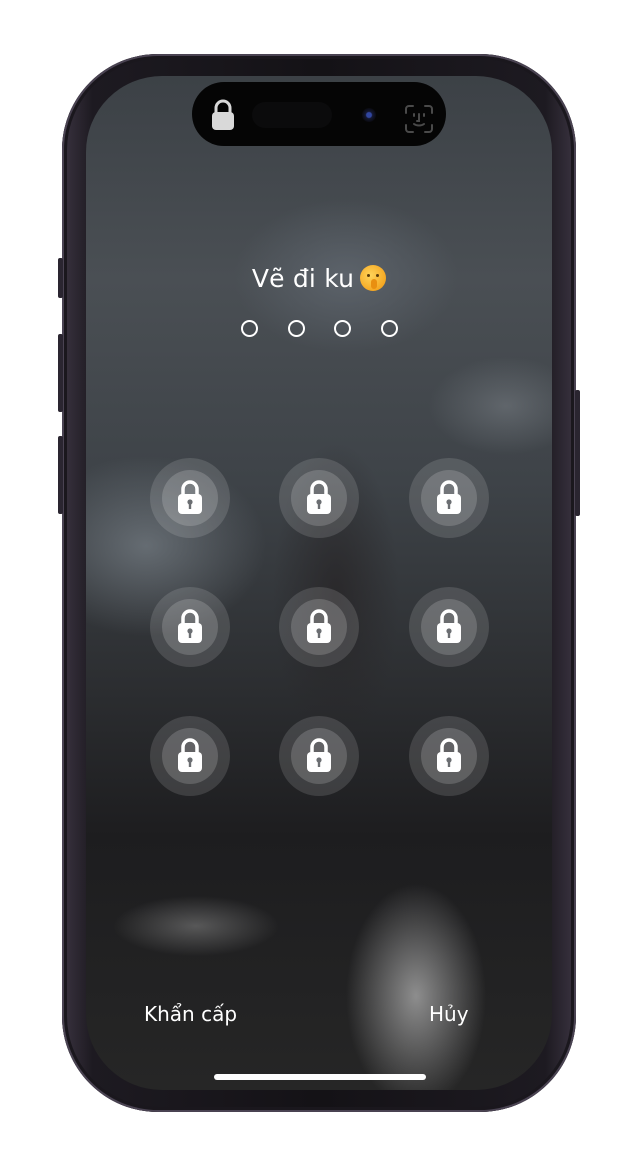 The width and height of the screenshot is (640, 1168). What do you see at coordinates (449, 1014) in the screenshot?
I see `cancel-button: Hủy` at bounding box center [449, 1014].